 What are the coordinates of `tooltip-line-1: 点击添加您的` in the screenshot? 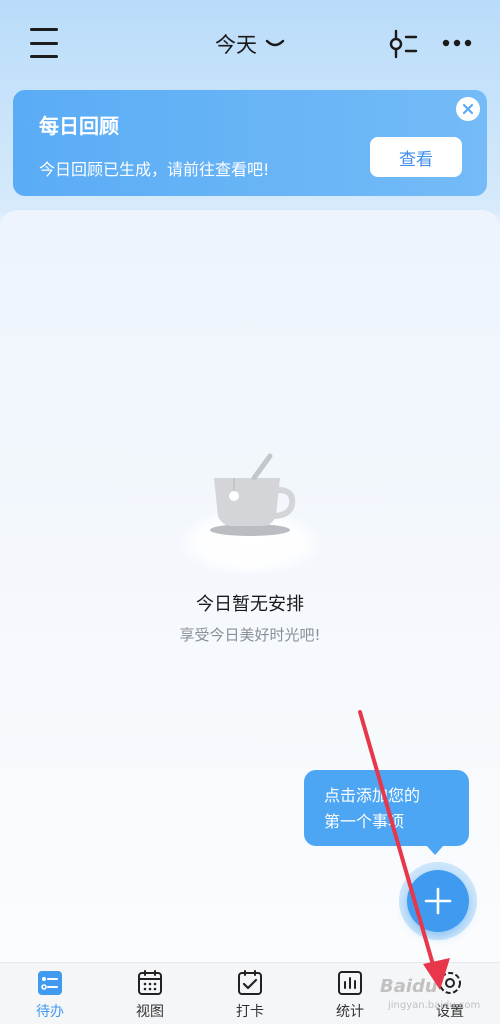 It's located at (372, 795).